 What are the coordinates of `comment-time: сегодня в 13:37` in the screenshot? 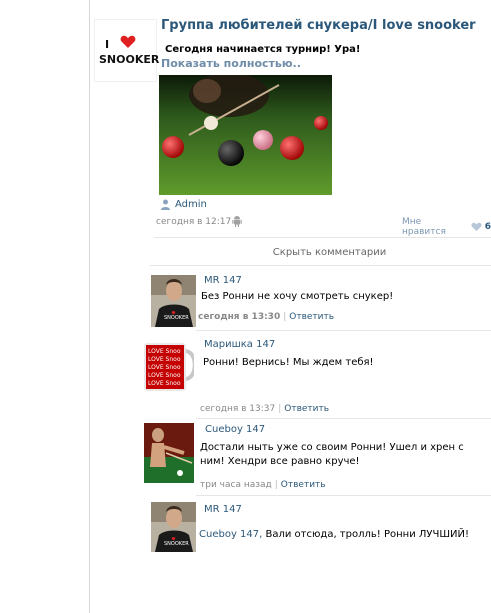 It's located at (237, 409).